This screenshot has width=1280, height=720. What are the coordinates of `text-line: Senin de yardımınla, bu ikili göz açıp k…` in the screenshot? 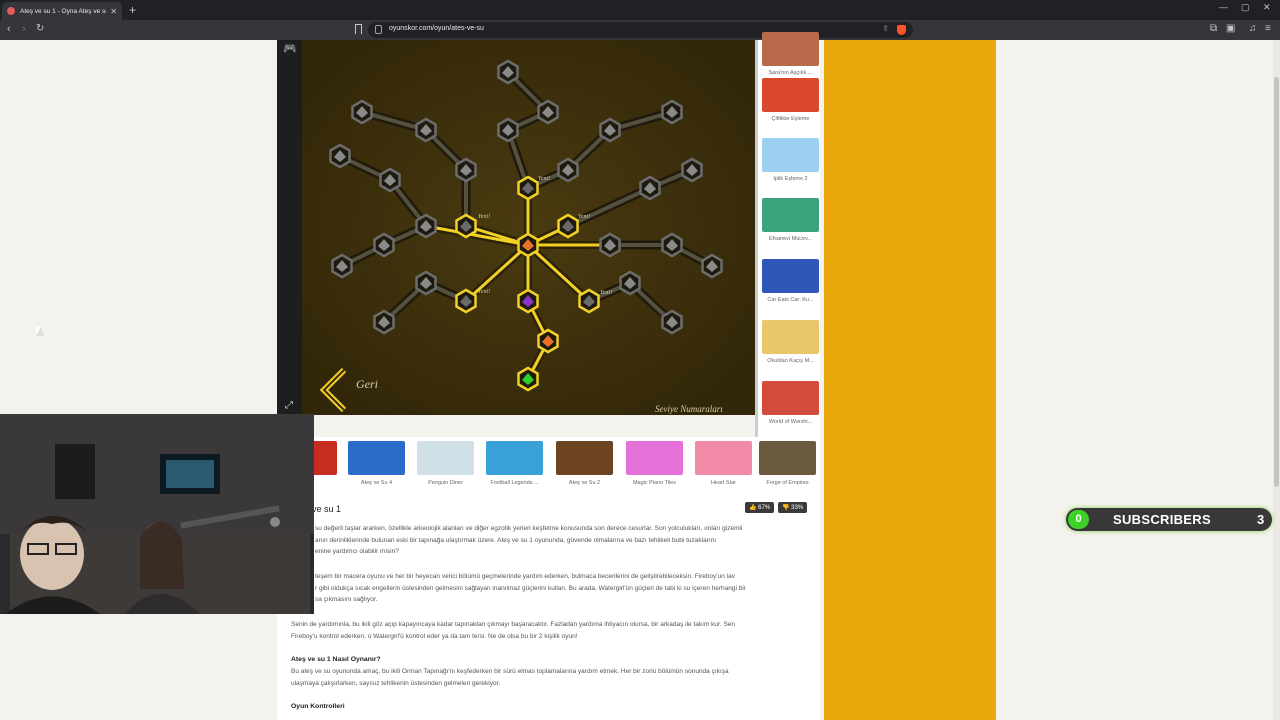 It's located at (513, 624).